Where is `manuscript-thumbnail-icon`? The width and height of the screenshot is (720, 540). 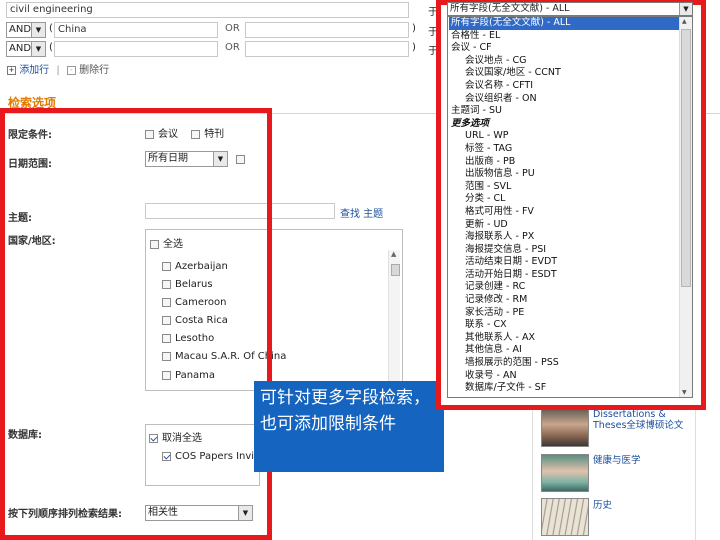
manuscript-thumbnail-icon is located at coordinates (565, 517).